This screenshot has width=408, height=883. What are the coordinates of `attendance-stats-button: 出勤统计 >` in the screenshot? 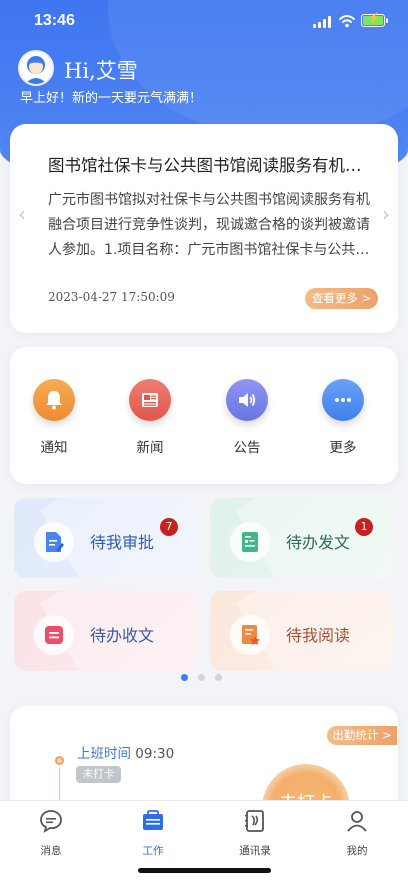 It's located at (362, 735).